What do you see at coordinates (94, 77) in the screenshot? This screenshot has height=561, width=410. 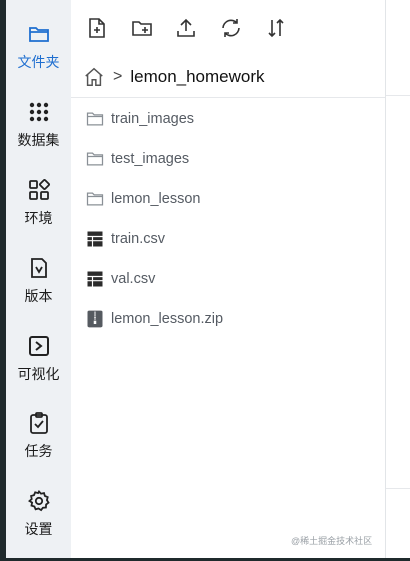 I see `home-icon` at bounding box center [94, 77].